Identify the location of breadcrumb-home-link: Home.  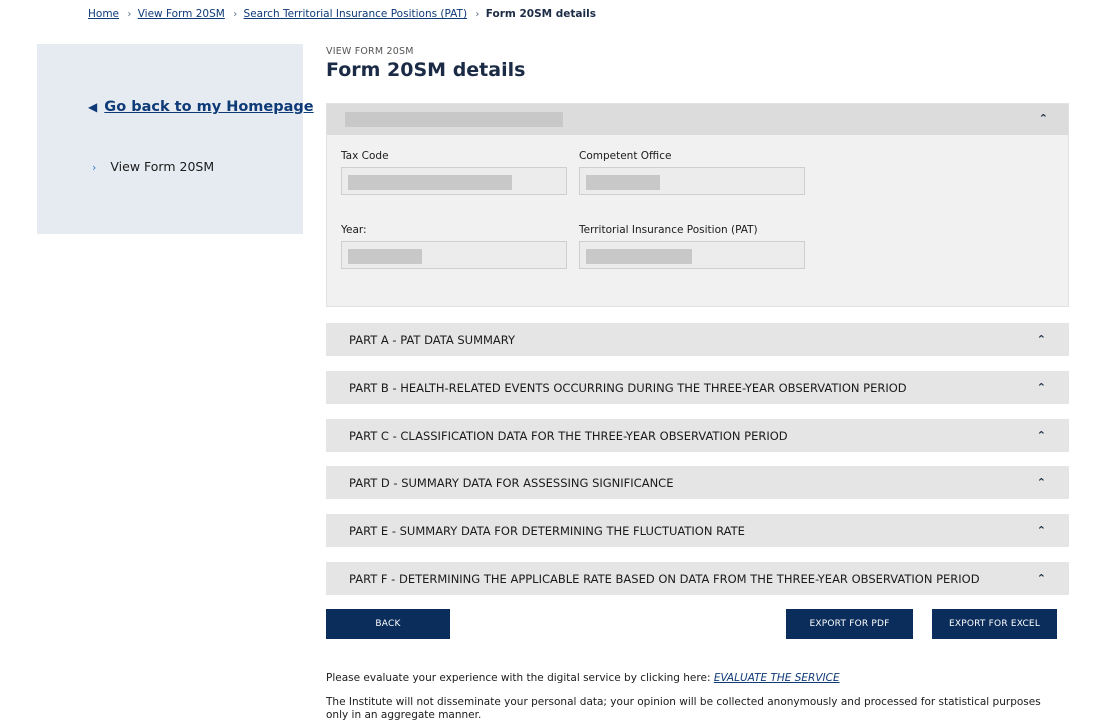
(103, 14).